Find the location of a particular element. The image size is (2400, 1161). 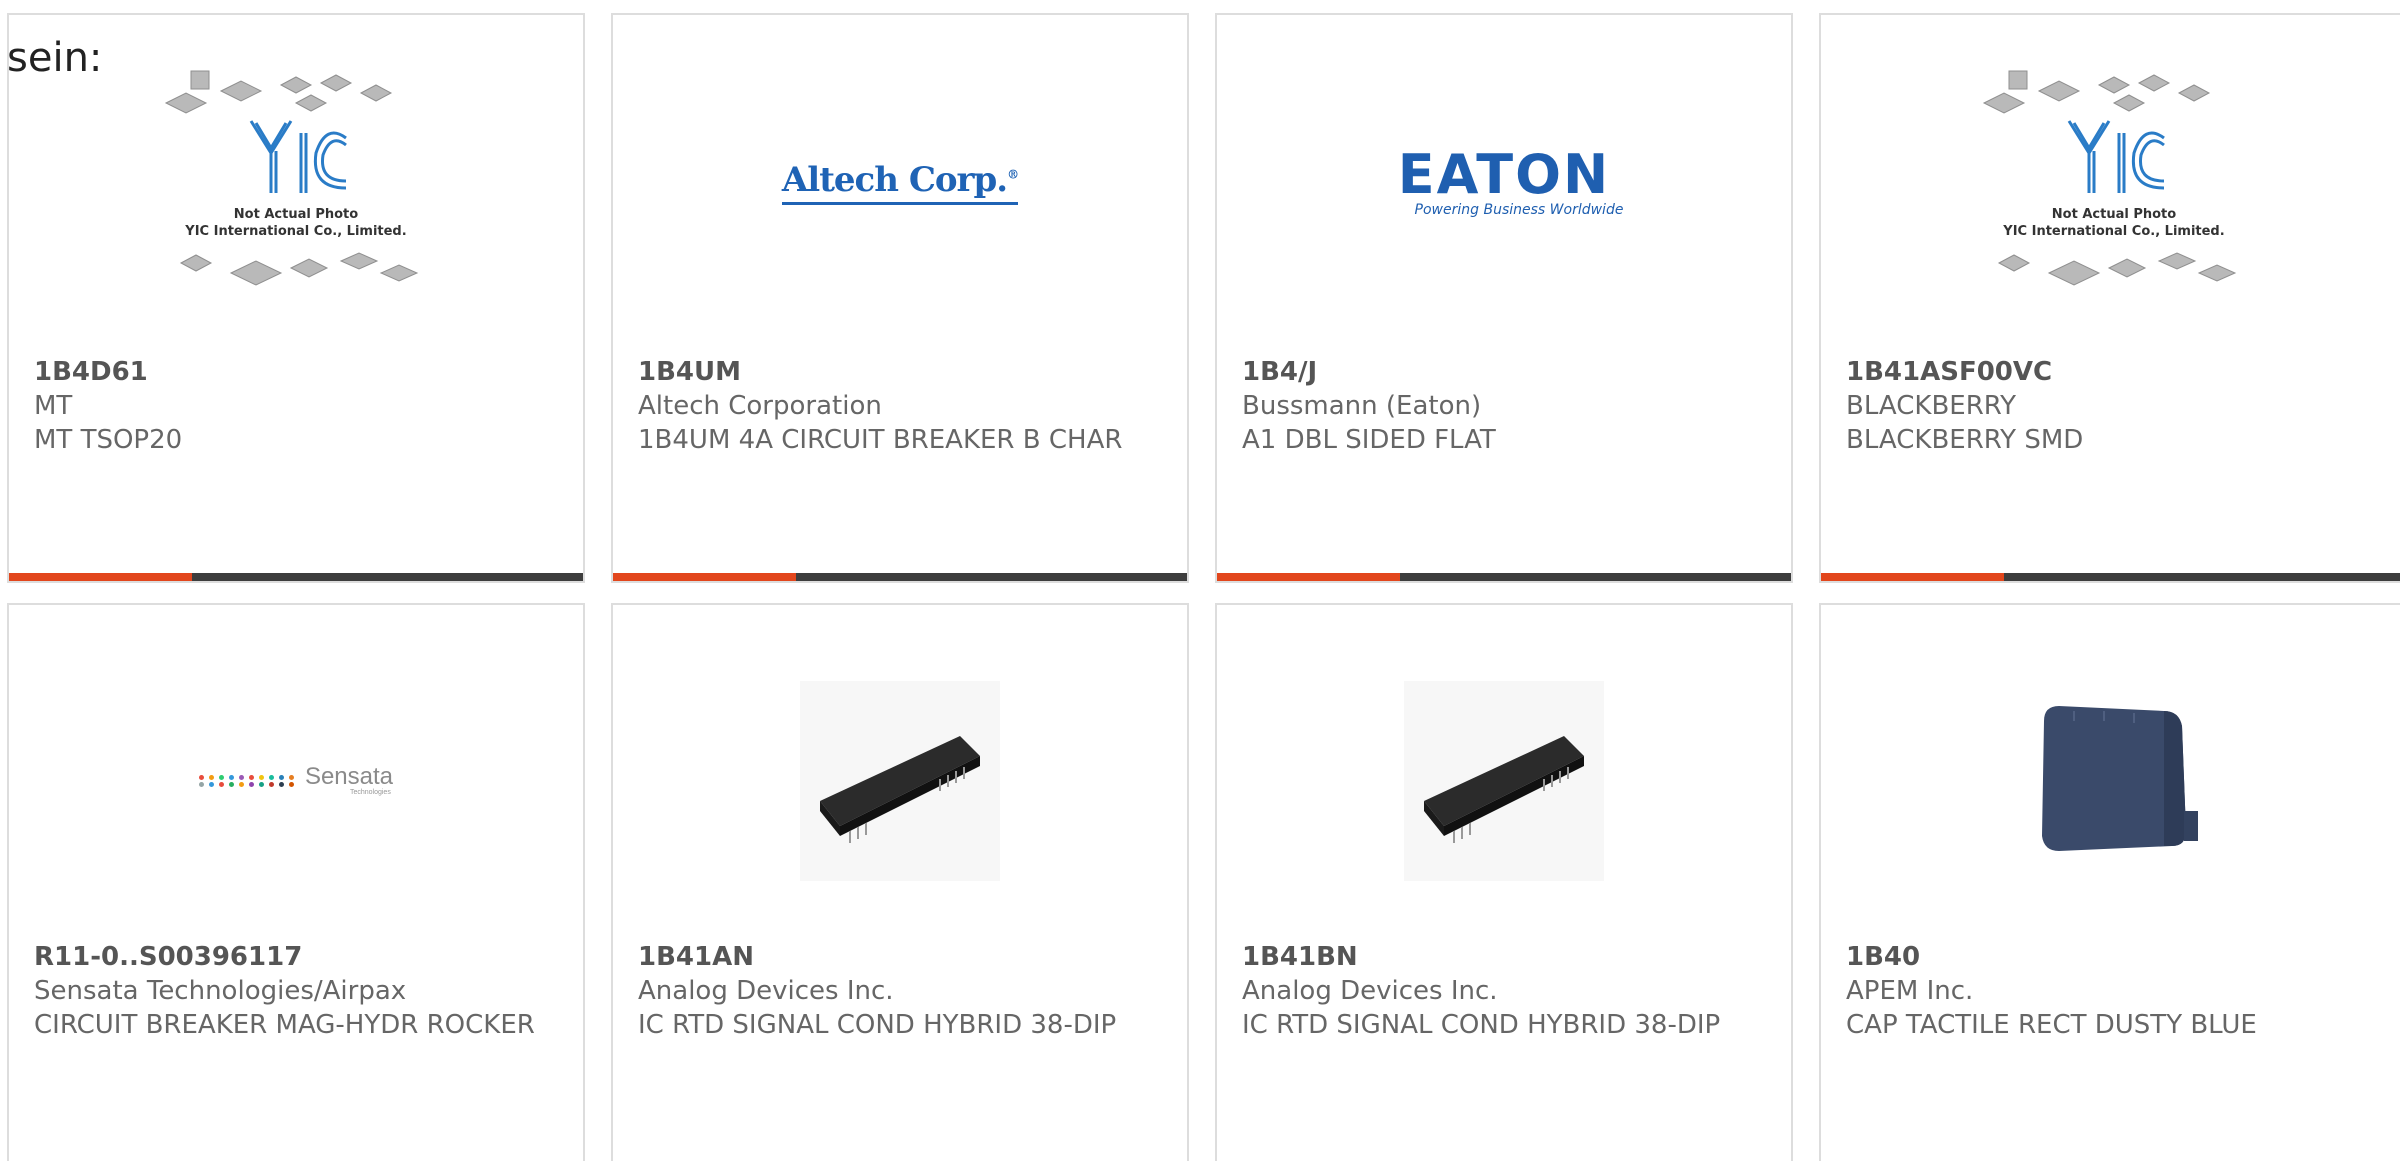

manufacturer: MT is located at coordinates (53, 406).